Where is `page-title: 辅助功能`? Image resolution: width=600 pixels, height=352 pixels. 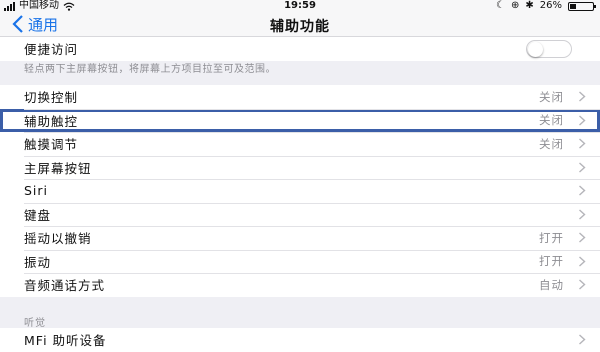
page-title: 辅助功能 is located at coordinates (300, 27).